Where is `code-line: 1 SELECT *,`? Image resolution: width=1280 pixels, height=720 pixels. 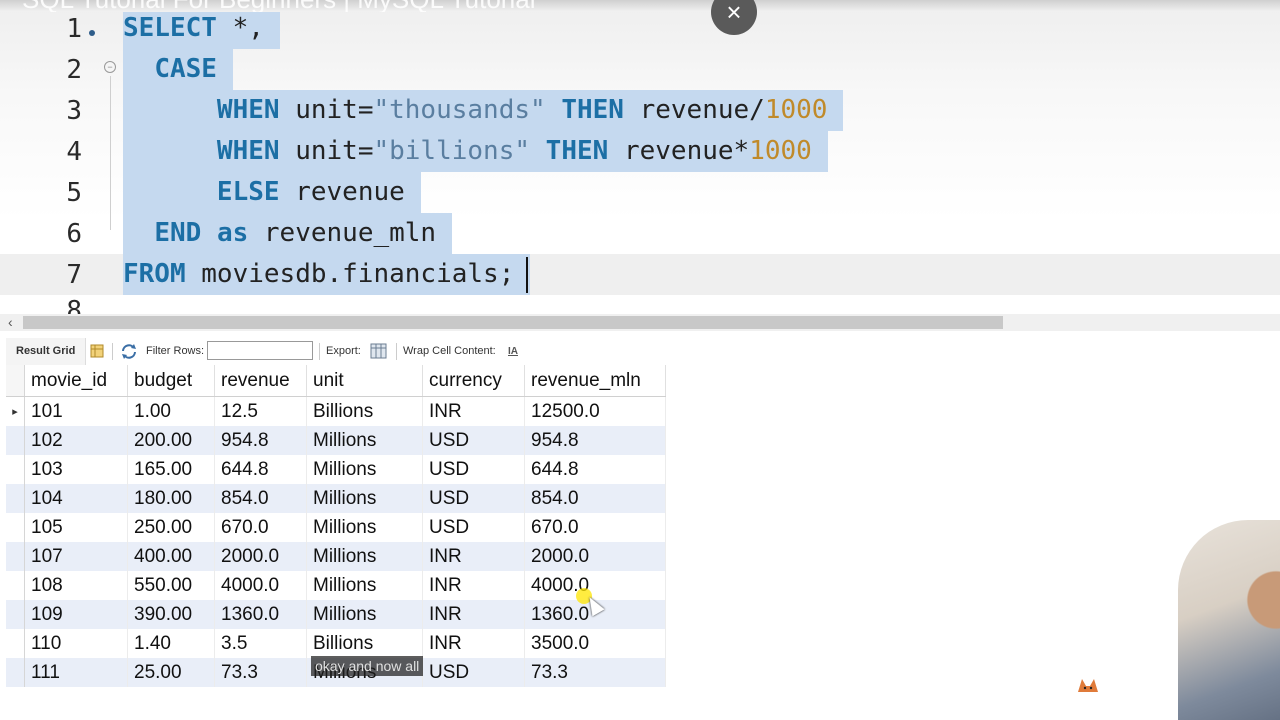
code-line: 1 SELECT *, is located at coordinates (640, 28).